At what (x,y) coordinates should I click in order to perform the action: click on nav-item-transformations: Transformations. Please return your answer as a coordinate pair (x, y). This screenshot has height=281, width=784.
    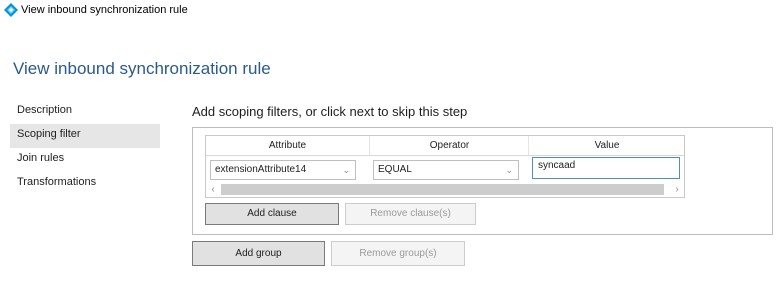
    Looking at the image, I should click on (85, 184).